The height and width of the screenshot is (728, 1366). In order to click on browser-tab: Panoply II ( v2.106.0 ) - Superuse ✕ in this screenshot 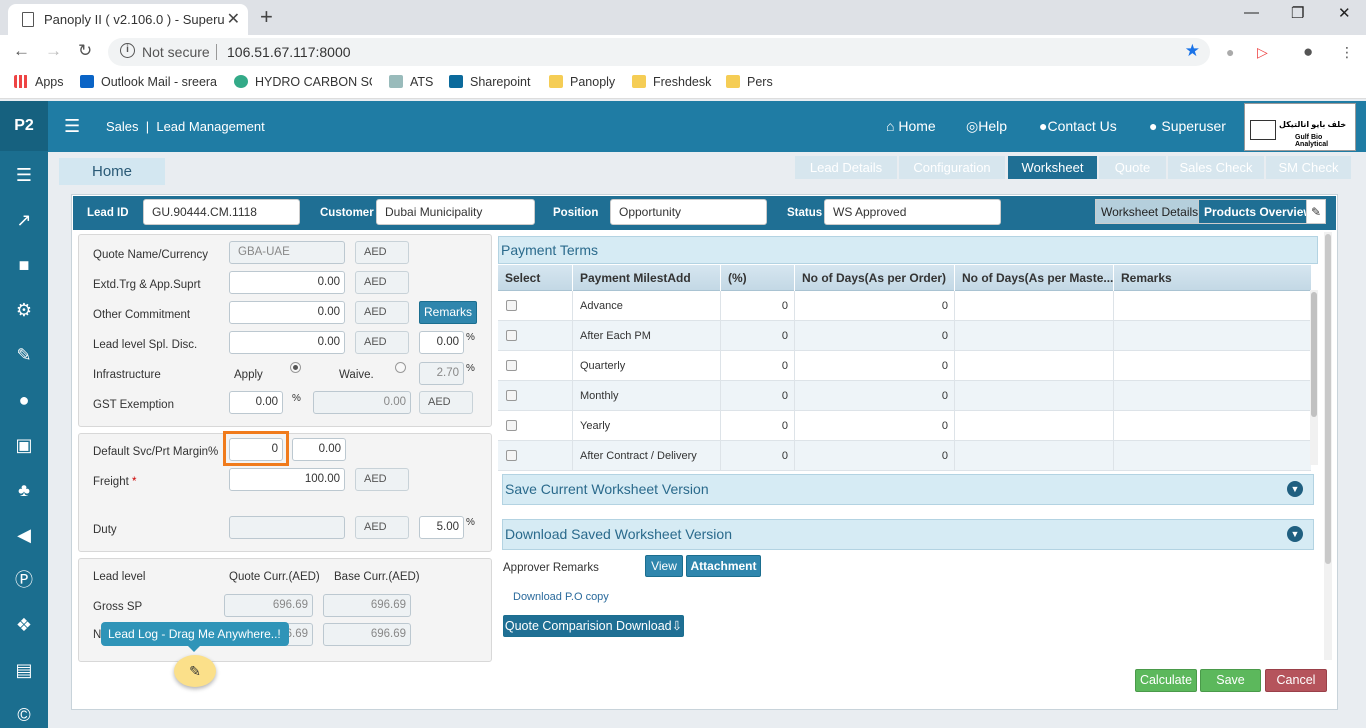, I will do `click(128, 19)`.